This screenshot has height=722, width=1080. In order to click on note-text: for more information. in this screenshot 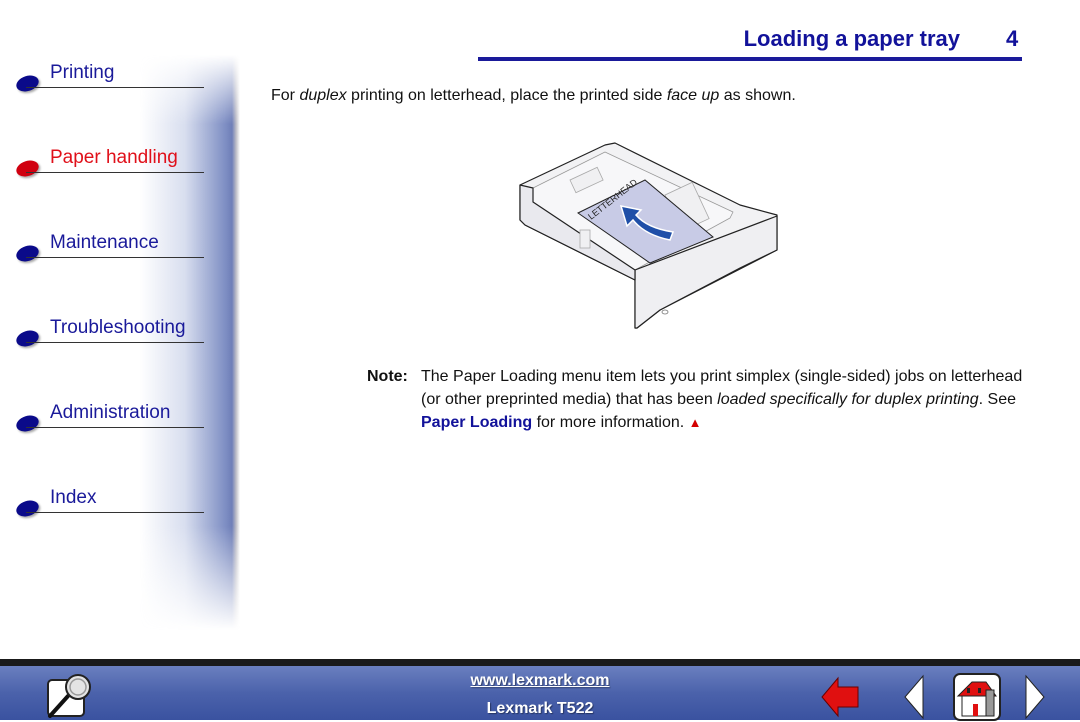, I will do `click(610, 422)`.